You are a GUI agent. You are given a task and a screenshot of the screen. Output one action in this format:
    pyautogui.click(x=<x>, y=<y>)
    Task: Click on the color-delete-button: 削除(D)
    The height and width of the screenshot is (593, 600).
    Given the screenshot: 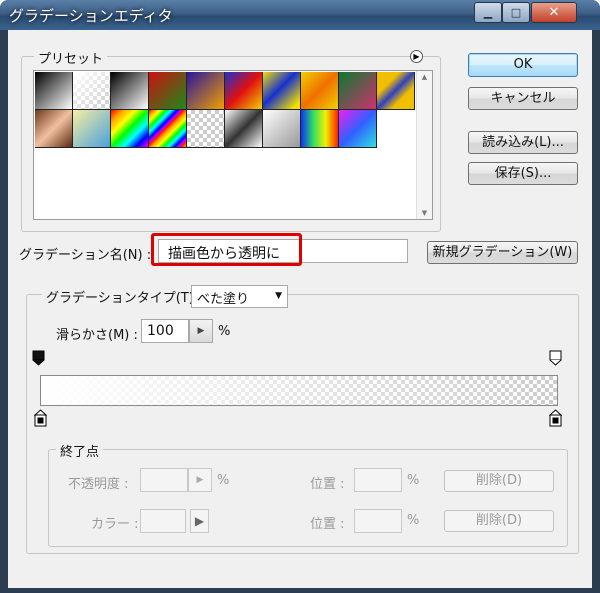 What is the action you would take?
    pyautogui.click(x=499, y=521)
    